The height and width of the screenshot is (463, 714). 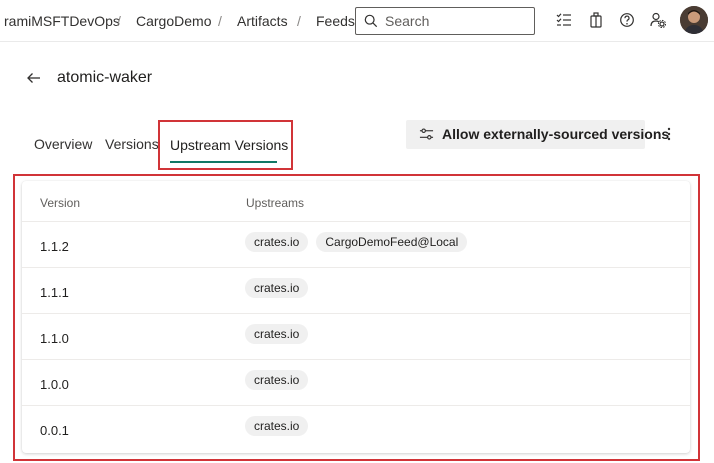 I want to click on allow-externally-sourced-button: Allow externally-sourced versions, so click(x=537, y=134).